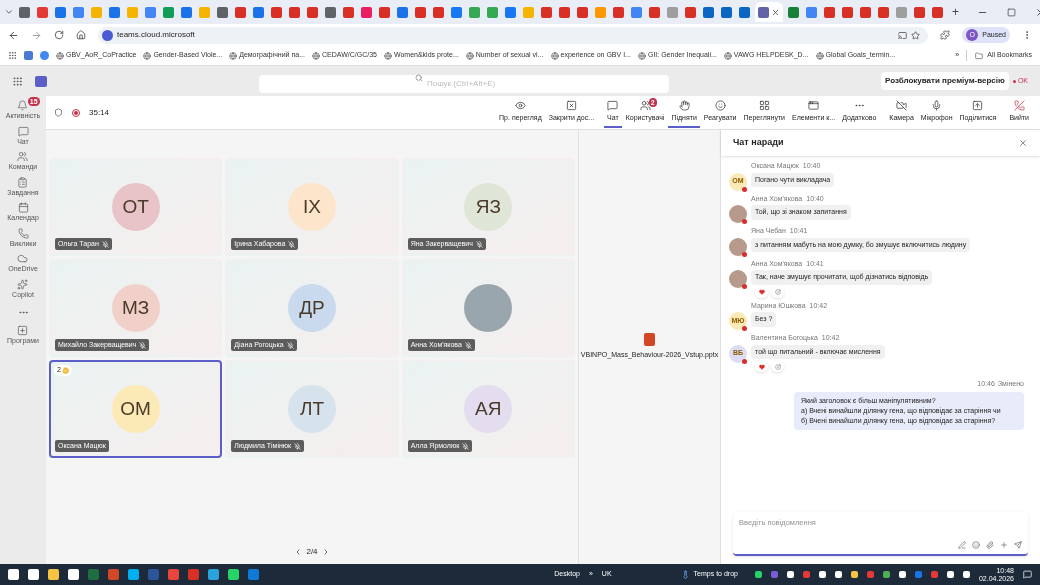  Describe the element at coordinates (17, 81) in the screenshot. I see `app-launcher-icon` at that location.